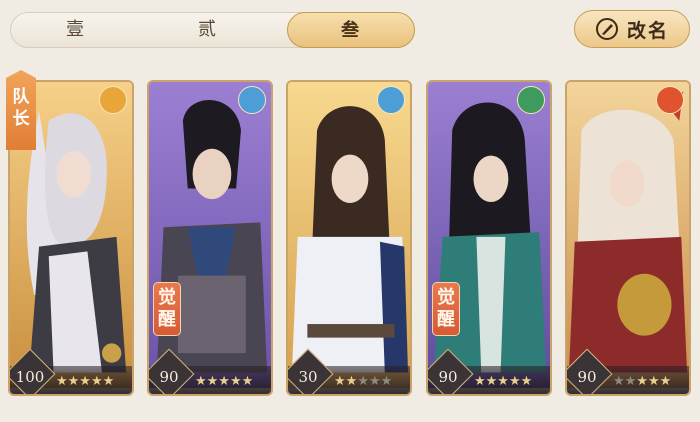 The image size is (700, 422). What do you see at coordinates (169, 377) in the screenshot?
I see `level-value-2: 90` at bounding box center [169, 377].